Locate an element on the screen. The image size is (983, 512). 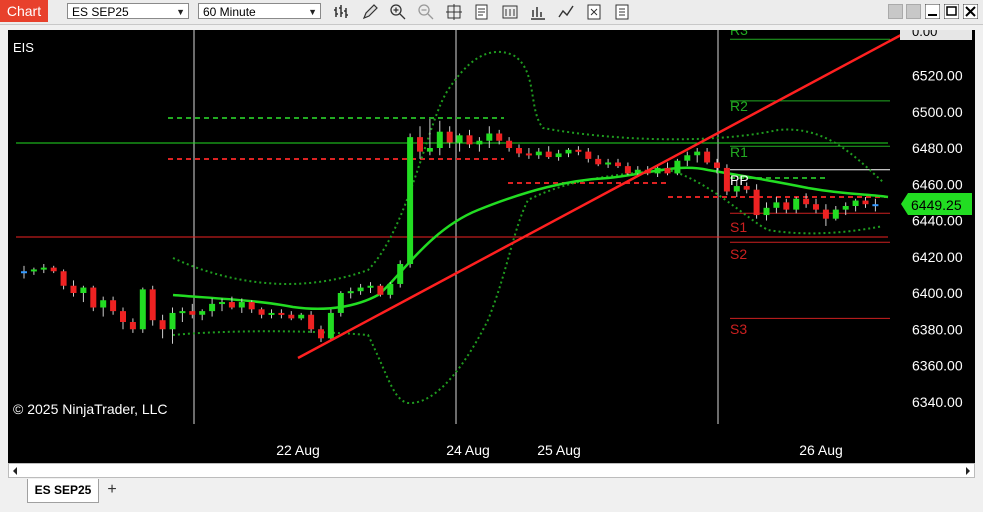
chart-window-title: Chart is located at coordinates (24, 11).